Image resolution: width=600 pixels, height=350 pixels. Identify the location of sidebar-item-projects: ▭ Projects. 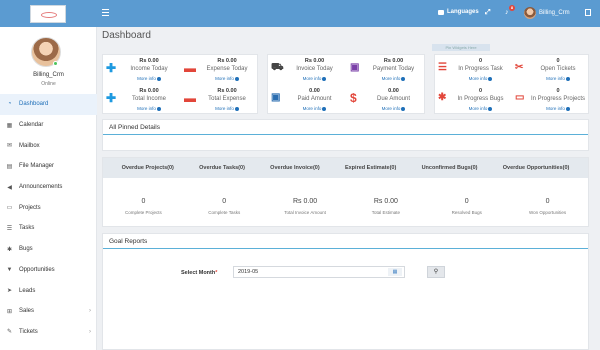
(48, 207).